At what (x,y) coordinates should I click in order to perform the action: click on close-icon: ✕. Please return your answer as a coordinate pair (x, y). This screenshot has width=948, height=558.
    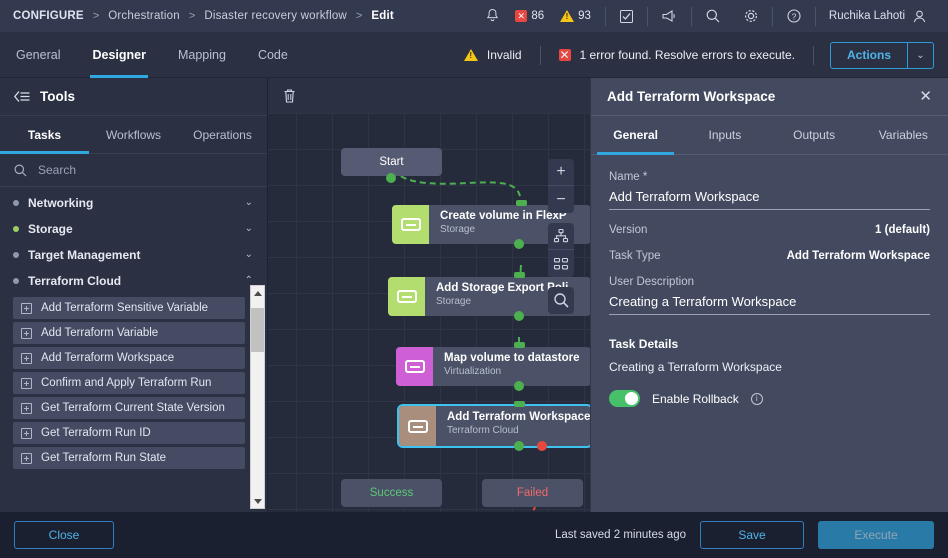
    Looking at the image, I should click on (925, 96).